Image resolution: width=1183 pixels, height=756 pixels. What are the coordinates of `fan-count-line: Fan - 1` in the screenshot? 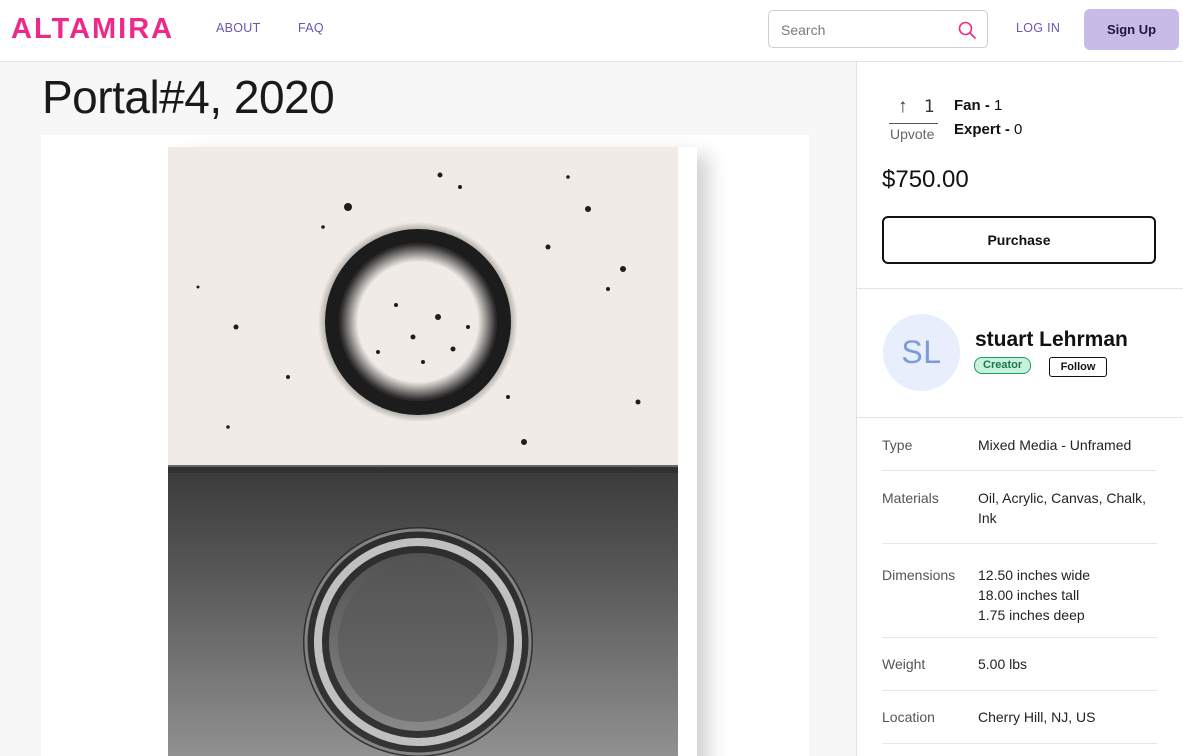 It's located at (978, 105).